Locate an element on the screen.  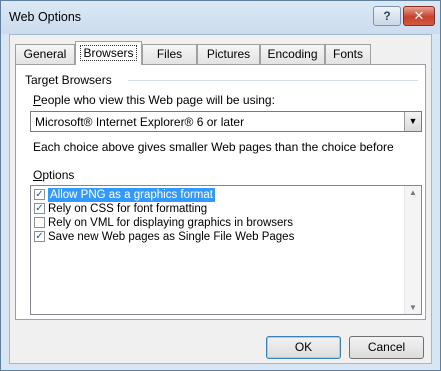
options-scrollbar: ▲ ▼ is located at coordinates (412, 250).